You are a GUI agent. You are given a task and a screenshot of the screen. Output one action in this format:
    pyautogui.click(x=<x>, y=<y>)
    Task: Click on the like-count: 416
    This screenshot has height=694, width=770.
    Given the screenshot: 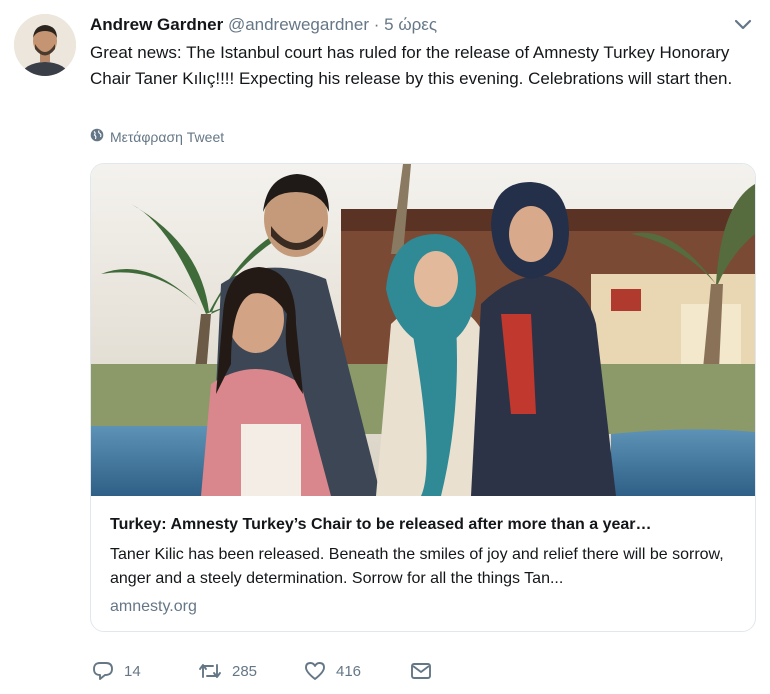 What is the action you would take?
    pyautogui.click(x=349, y=671)
    